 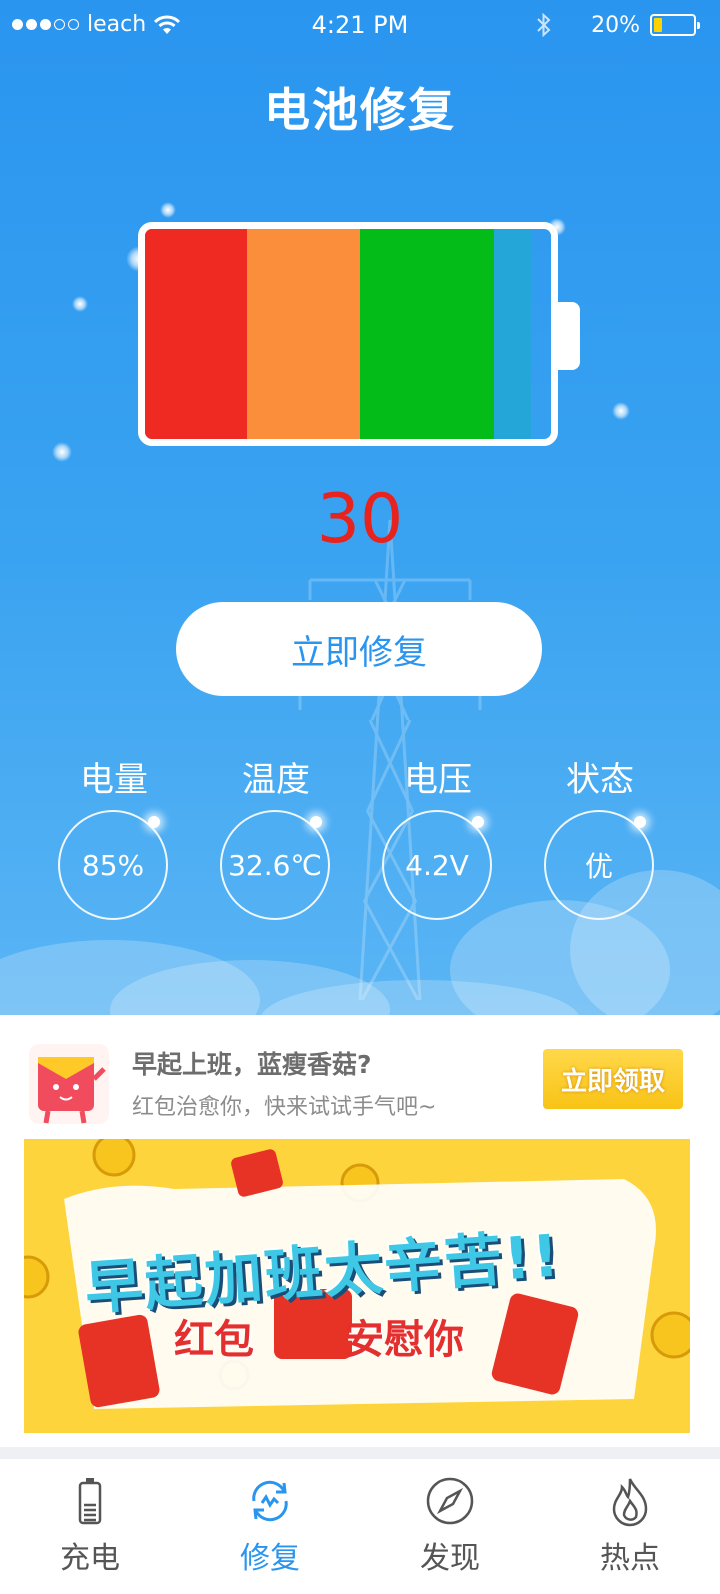 What do you see at coordinates (276, 780) in the screenshot?
I see `stat-label-temperature: 温度` at bounding box center [276, 780].